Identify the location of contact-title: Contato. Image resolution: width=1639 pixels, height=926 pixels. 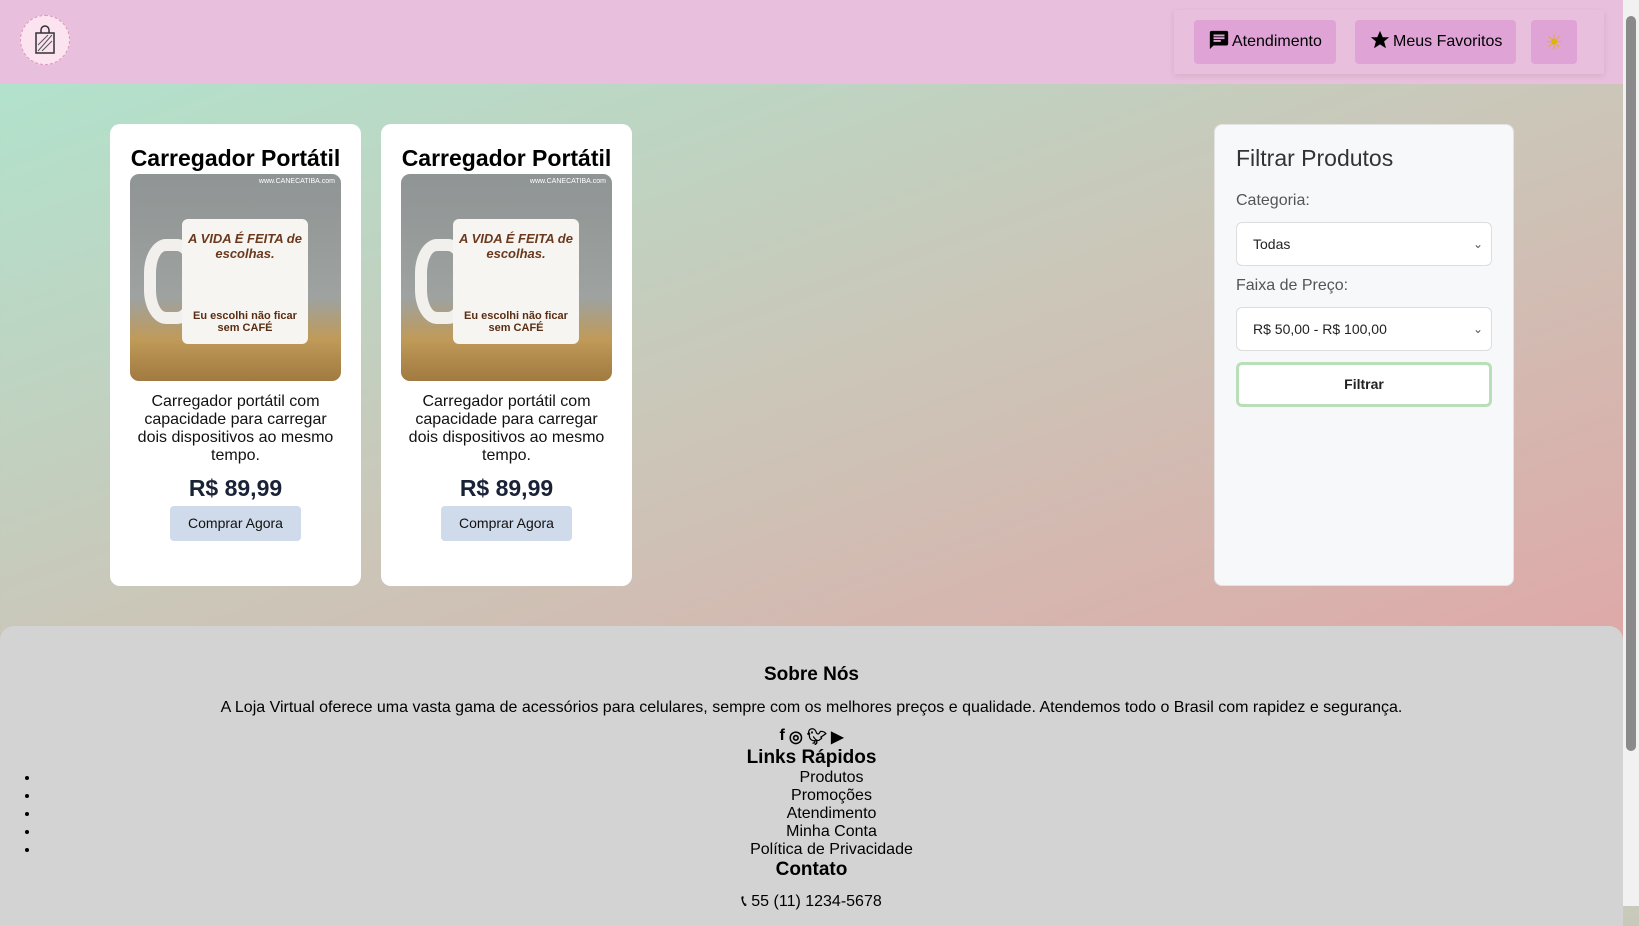
(811, 869).